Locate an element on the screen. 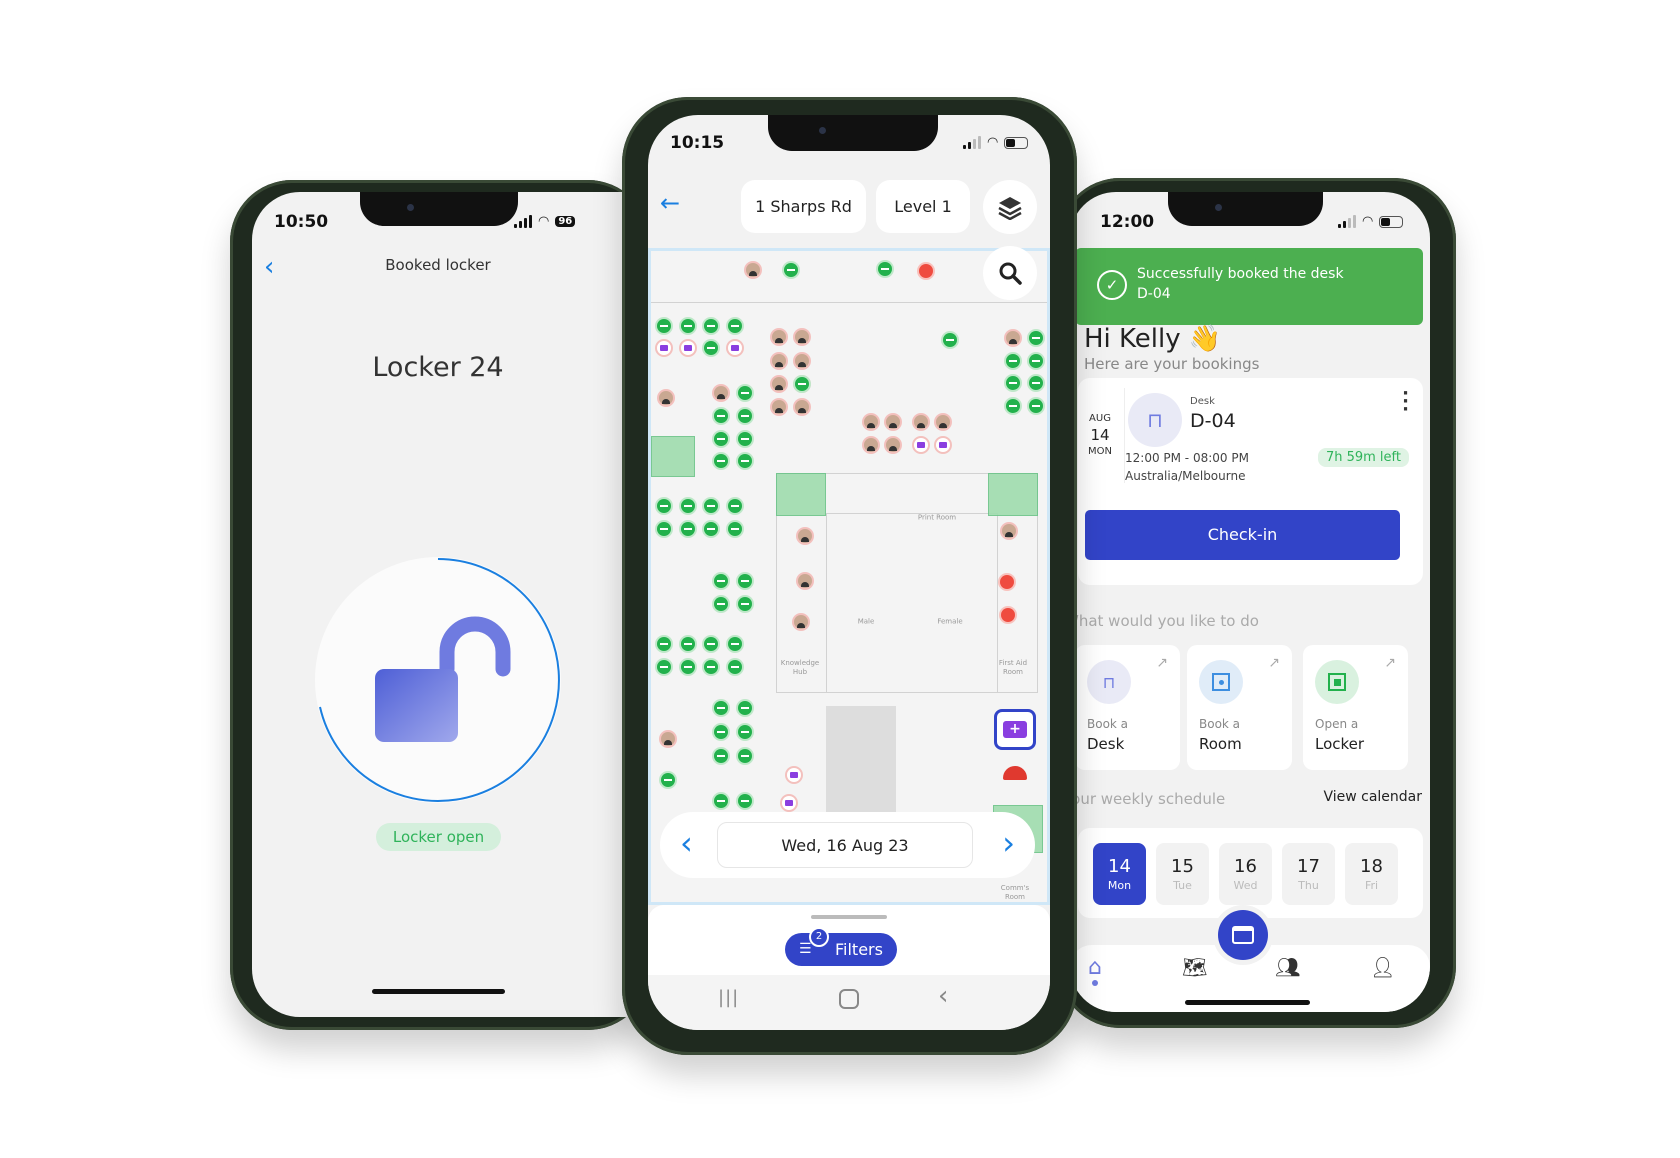 The image size is (1680, 1158). prev-day-chevron-icon: ‹ is located at coordinates (686, 843).